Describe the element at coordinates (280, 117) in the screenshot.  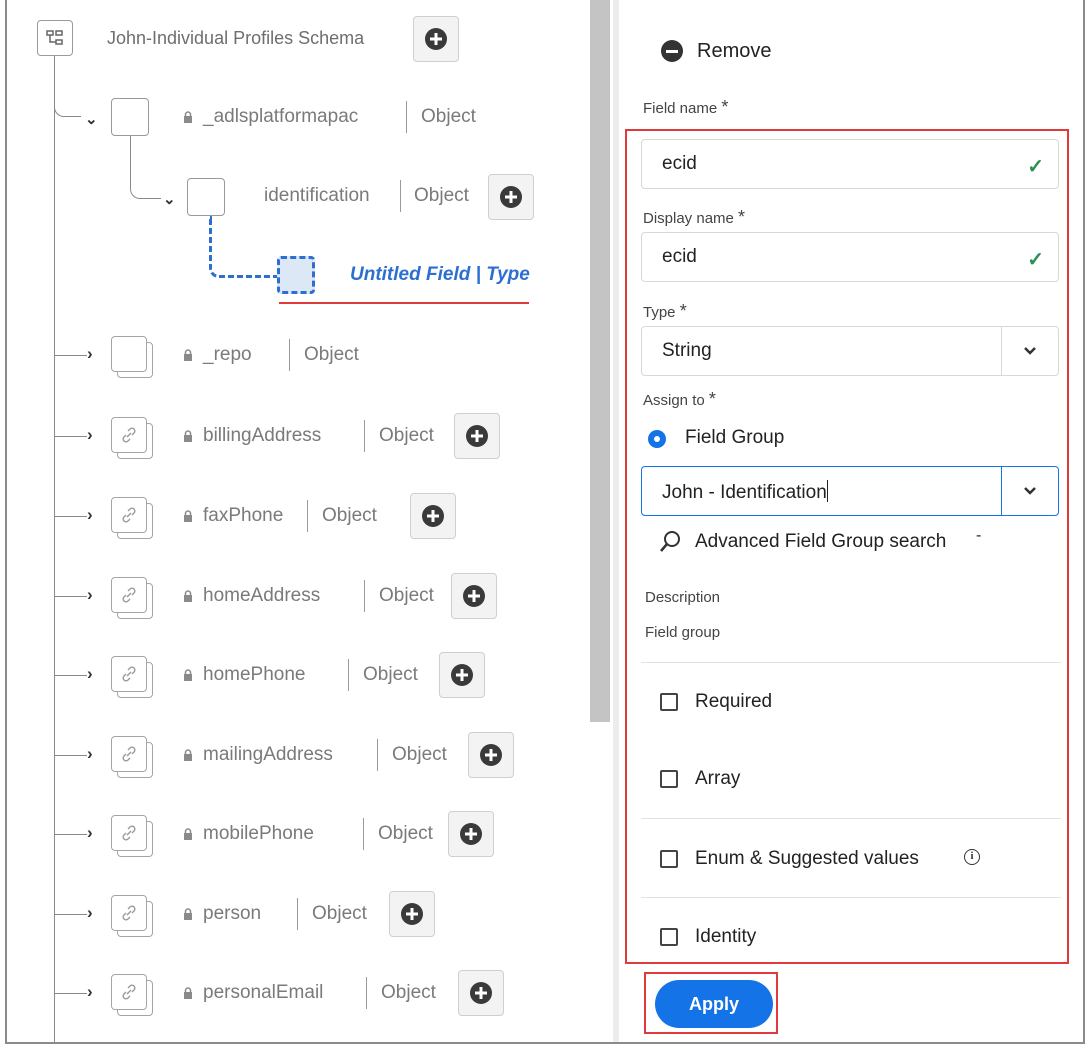
I see `node-name: _adlsplatformapac` at that location.